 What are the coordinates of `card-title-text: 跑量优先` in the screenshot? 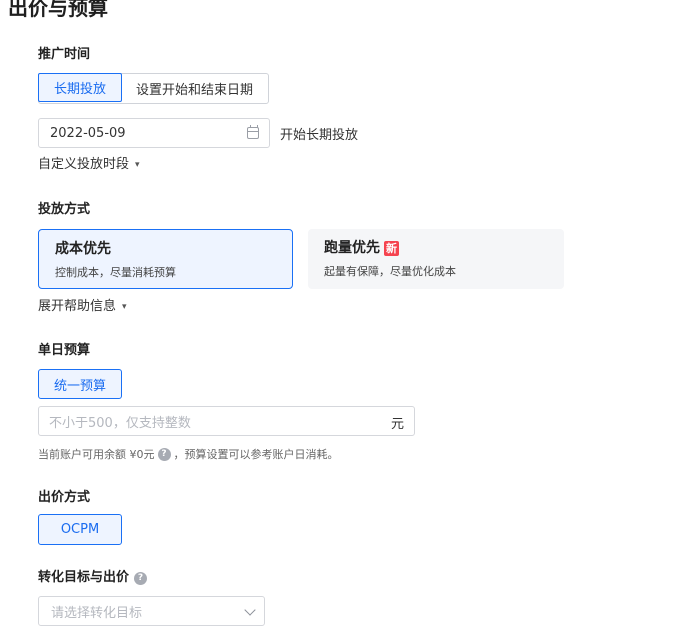 It's located at (352, 248).